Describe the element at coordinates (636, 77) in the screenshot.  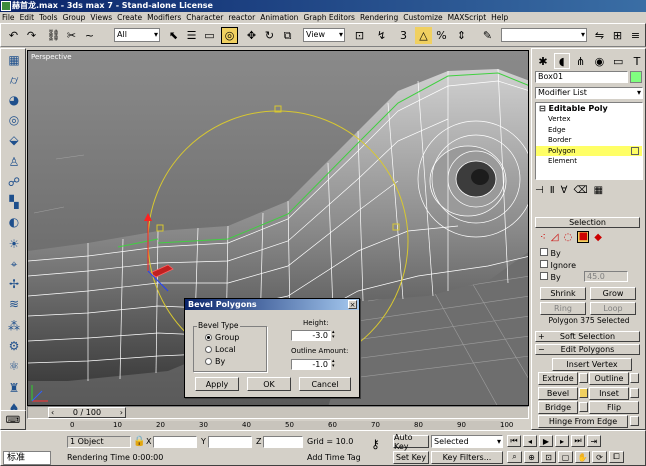
I see `object-color-swatch` at that location.